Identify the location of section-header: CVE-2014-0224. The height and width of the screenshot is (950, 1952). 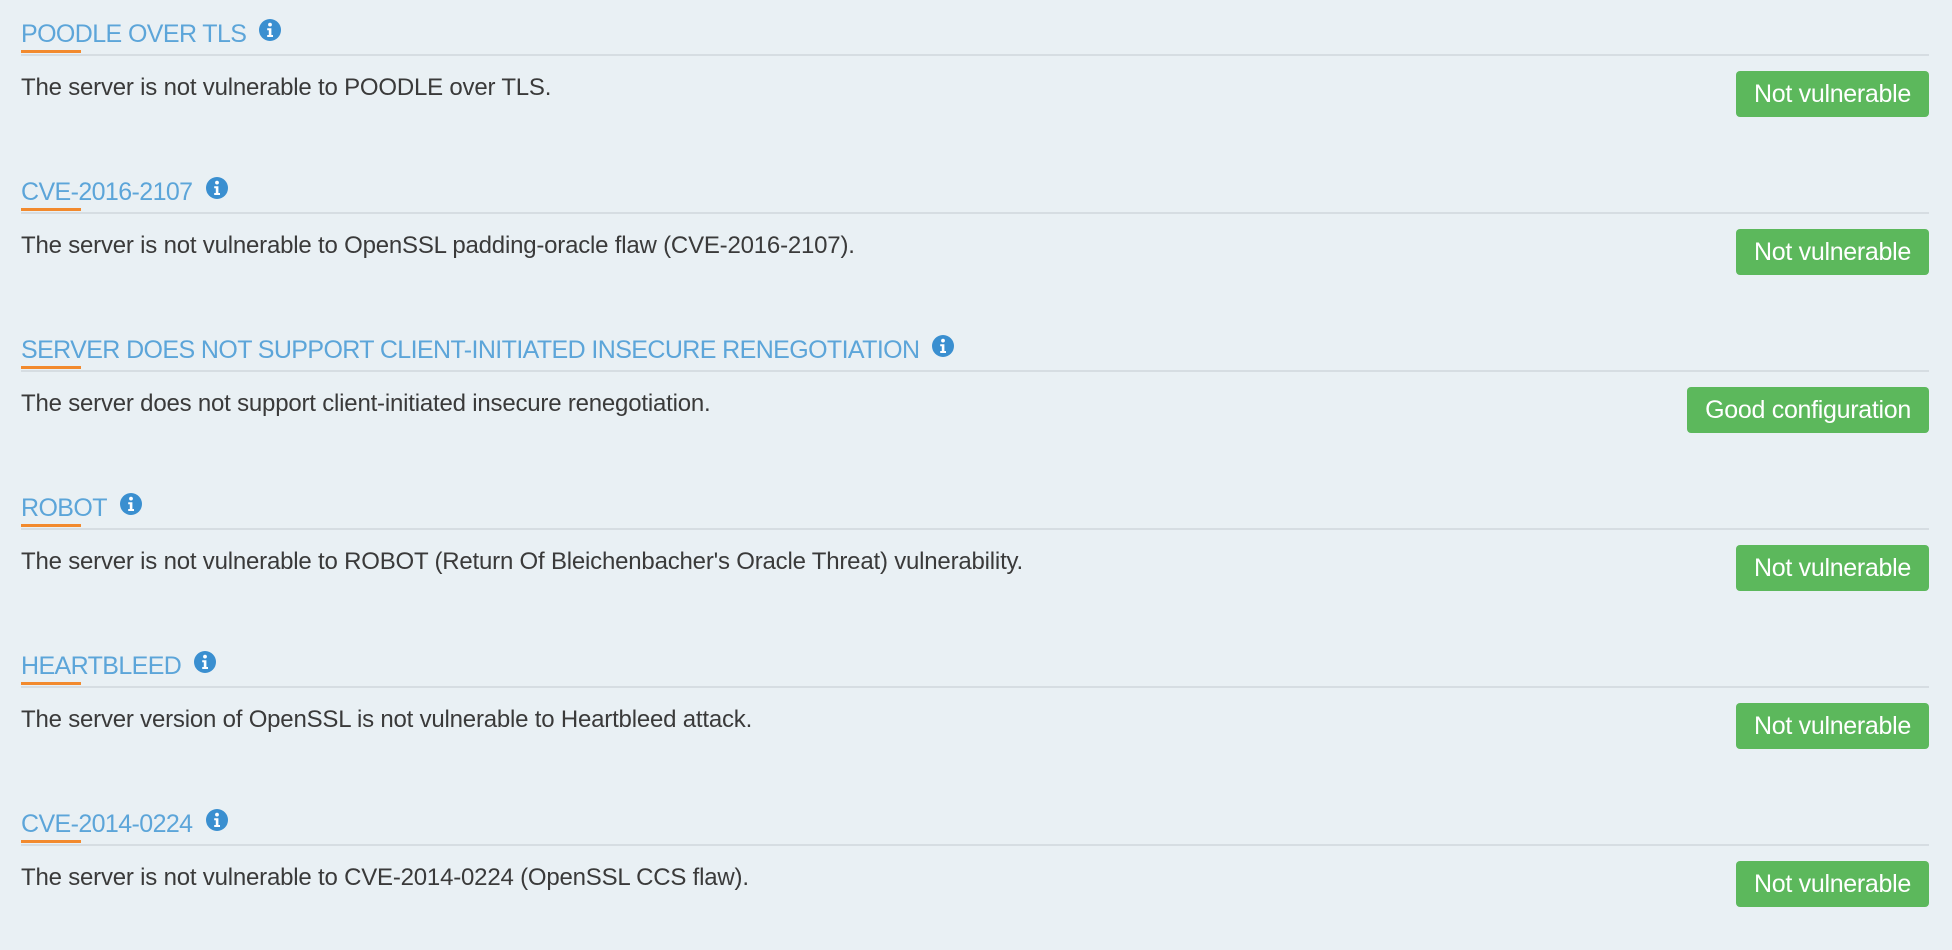
(125, 824).